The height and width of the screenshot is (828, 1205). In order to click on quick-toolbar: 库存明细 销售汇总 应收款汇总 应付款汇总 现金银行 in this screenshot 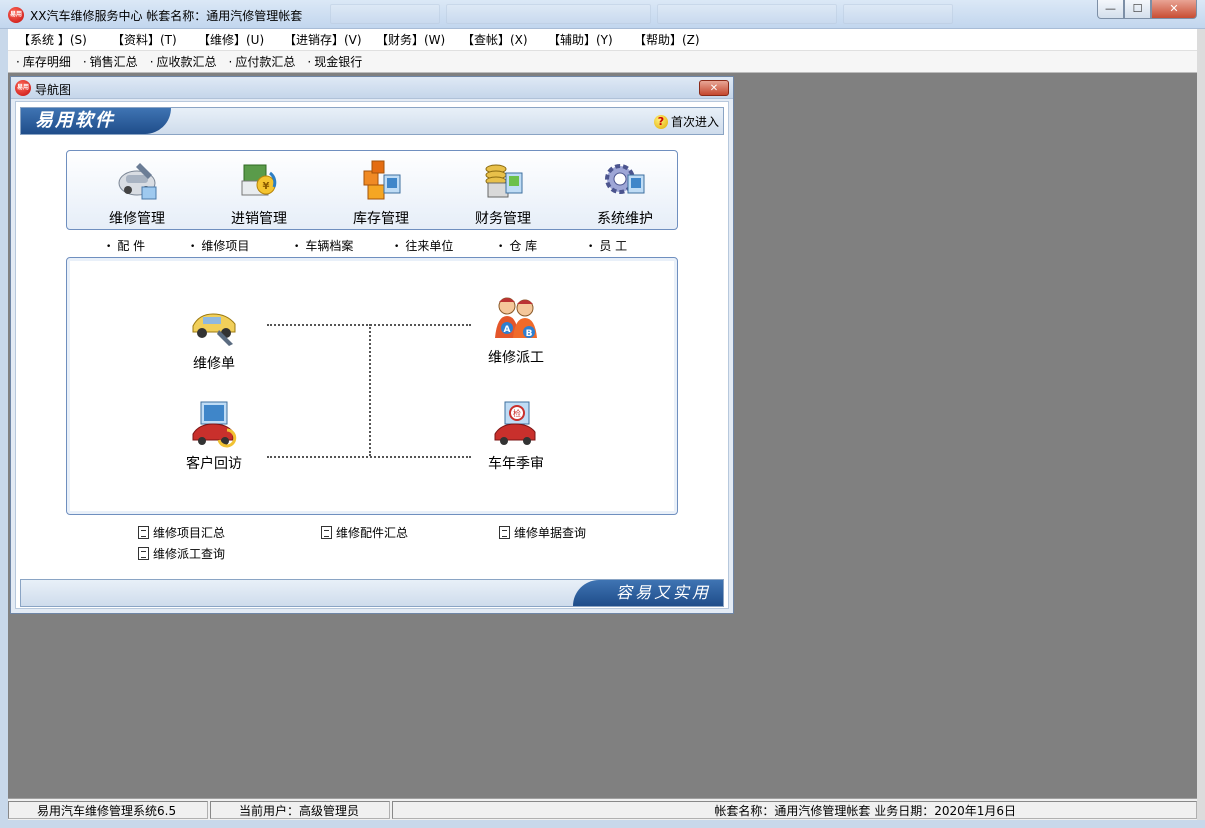, I will do `click(602, 62)`.